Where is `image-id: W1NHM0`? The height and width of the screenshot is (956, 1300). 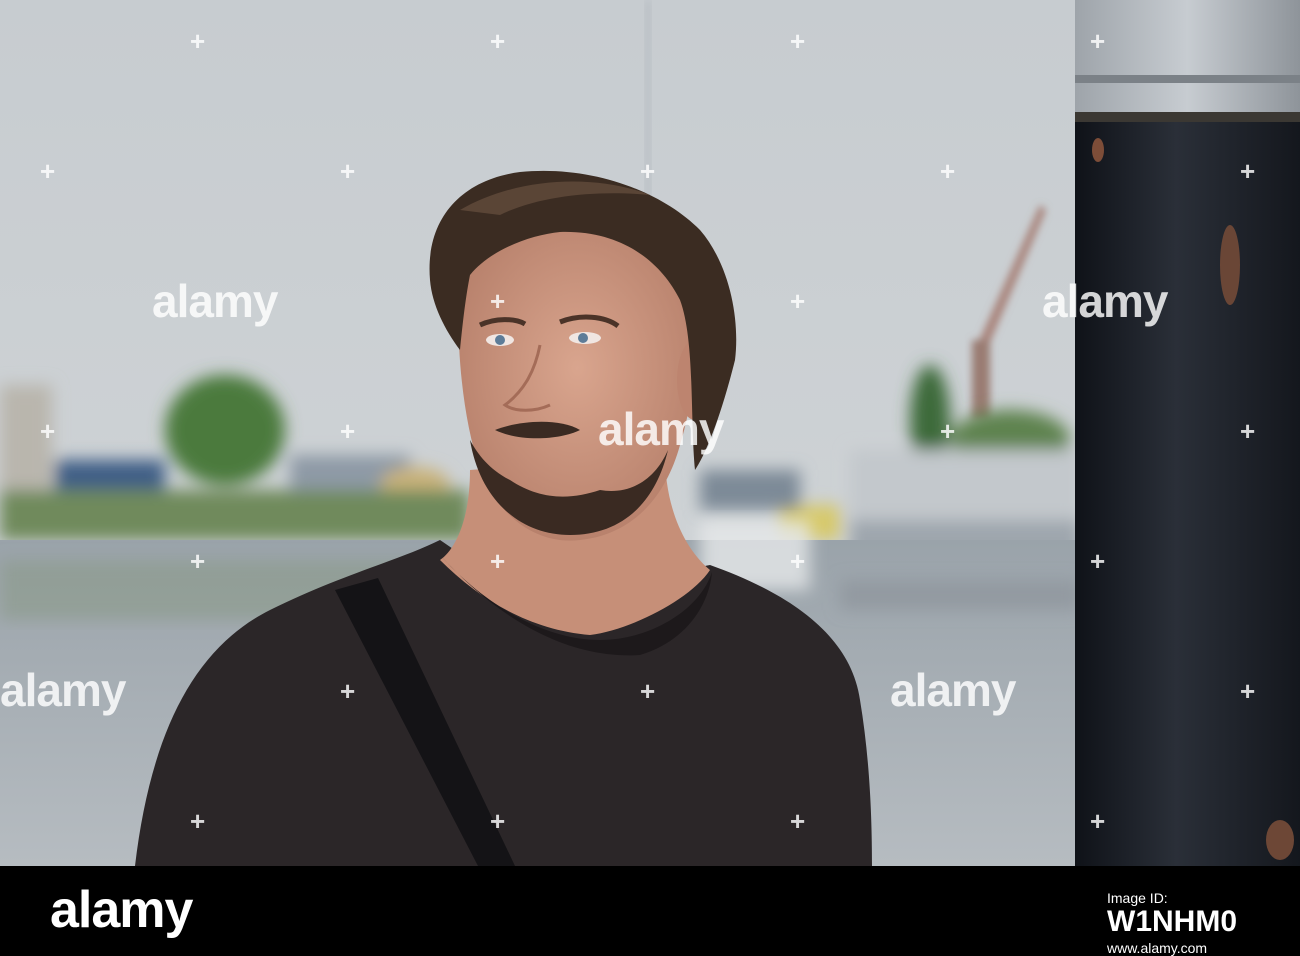
image-id: W1NHM0 is located at coordinates (1172, 921).